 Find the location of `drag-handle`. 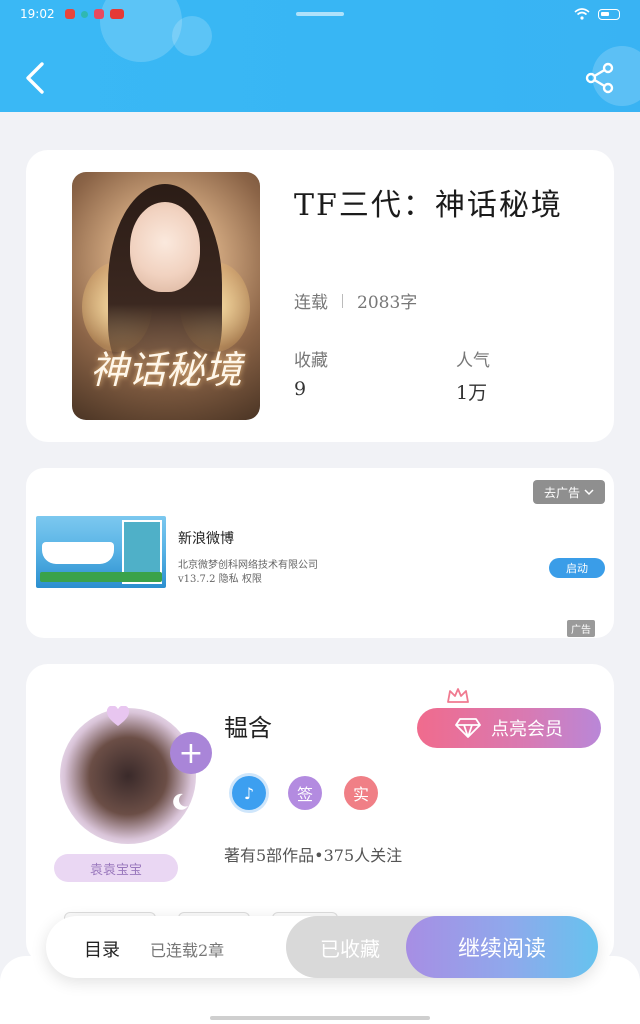

drag-handle is located at coordinates (320, 14).